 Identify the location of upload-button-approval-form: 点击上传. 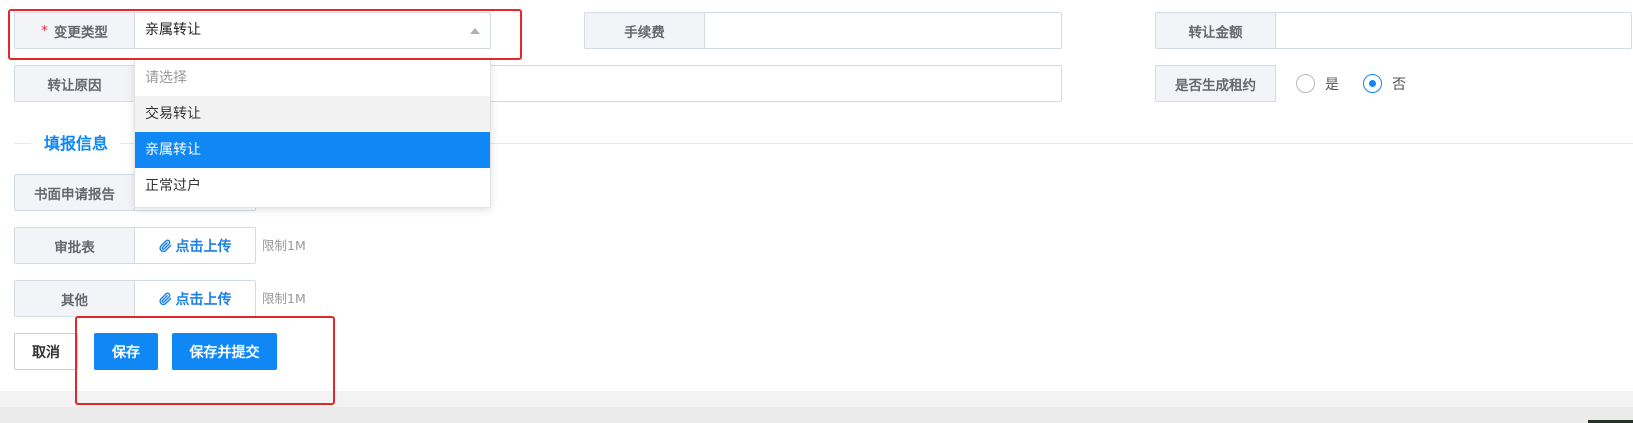
(195, 245).